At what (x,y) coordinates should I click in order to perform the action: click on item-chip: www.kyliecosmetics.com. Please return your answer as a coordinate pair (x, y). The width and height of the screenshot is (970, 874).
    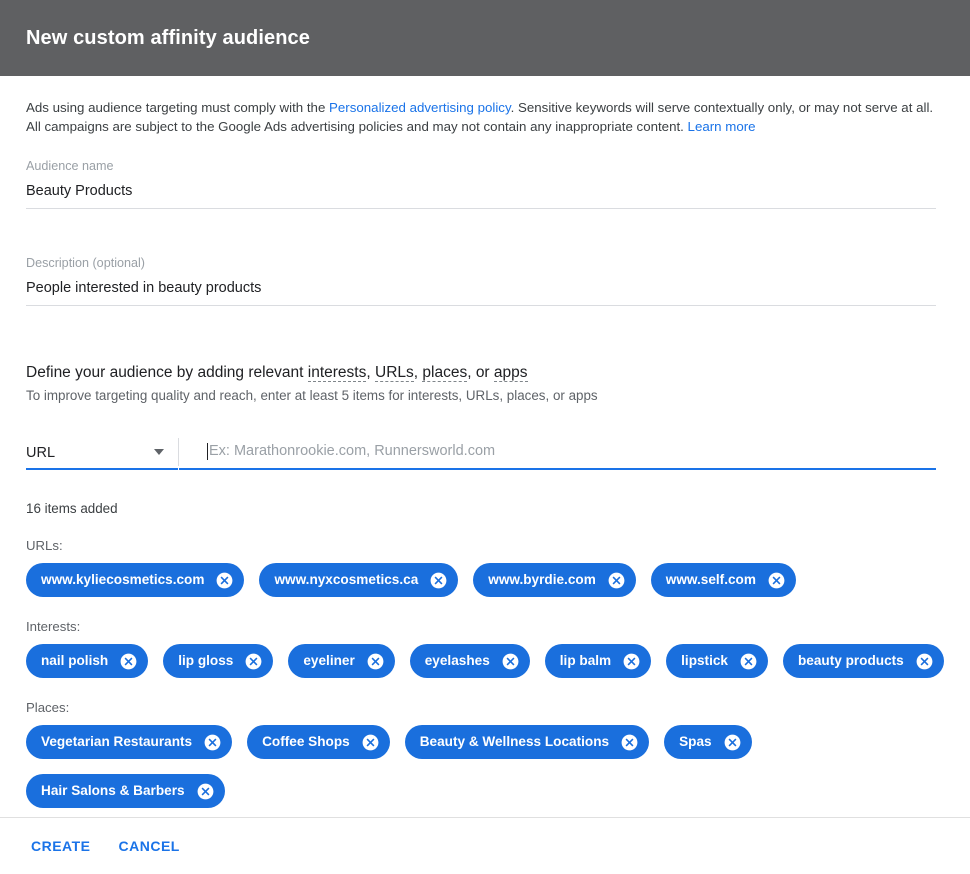
    Looking at the image, I should click on (135, 580).